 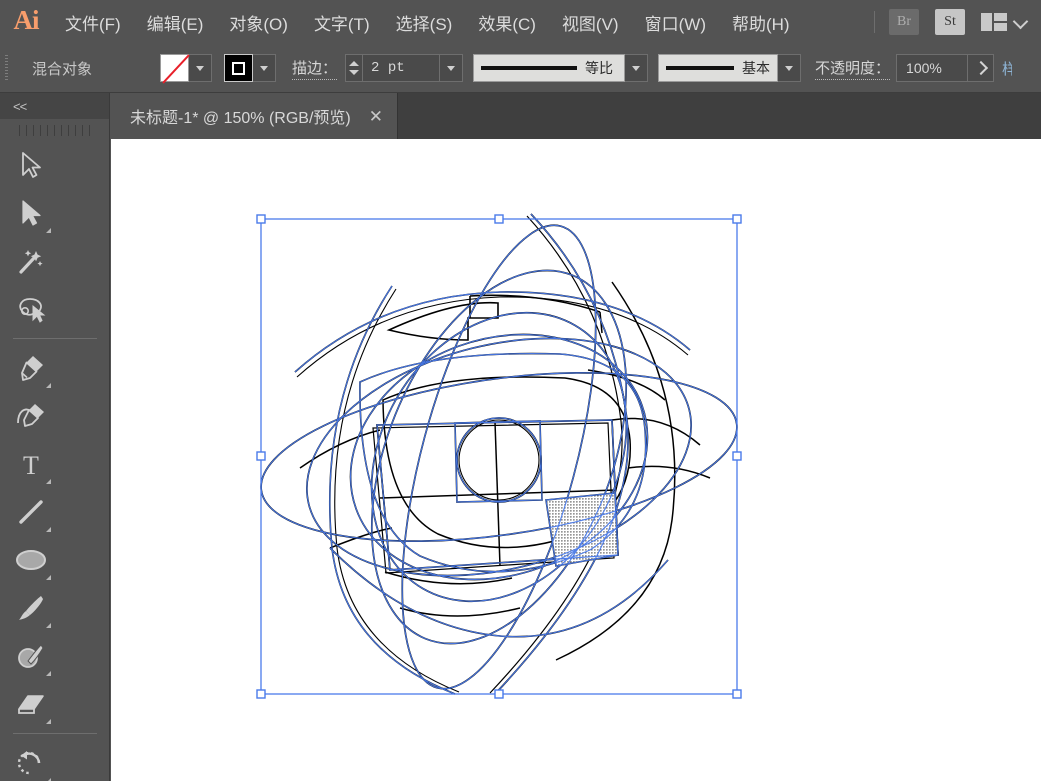 What do you see at coordinates (238, 68) in the screenshot?
I see `stroke-color-swatch` at bounding box center [238, 68].